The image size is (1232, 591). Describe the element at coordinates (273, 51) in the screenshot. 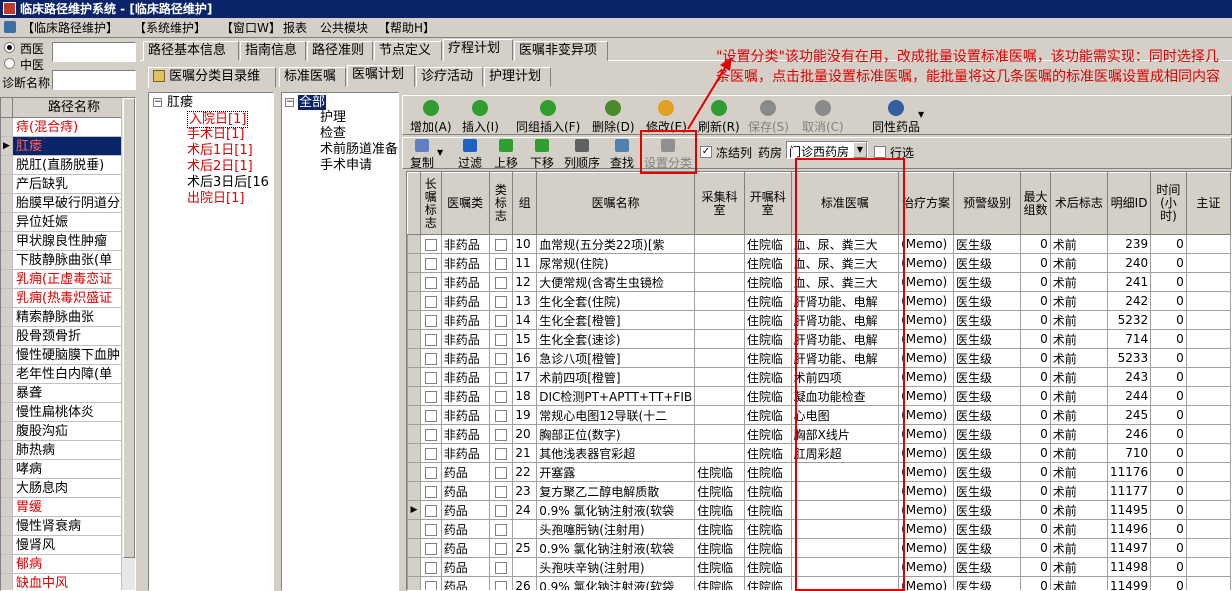

I see `tab-guide-info: 指南信息` at that location.